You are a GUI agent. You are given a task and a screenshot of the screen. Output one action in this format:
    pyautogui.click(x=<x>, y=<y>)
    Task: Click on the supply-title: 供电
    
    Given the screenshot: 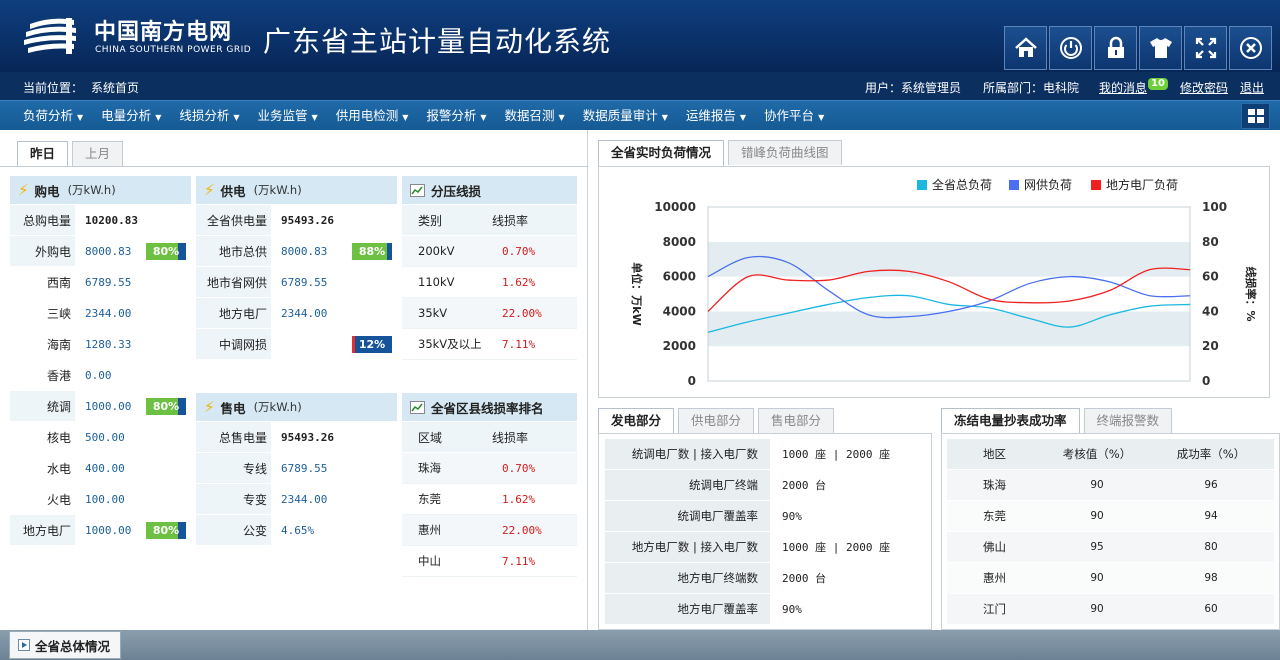 What is the action you would take?
    pyautogui.click(x=233, y=191)
    